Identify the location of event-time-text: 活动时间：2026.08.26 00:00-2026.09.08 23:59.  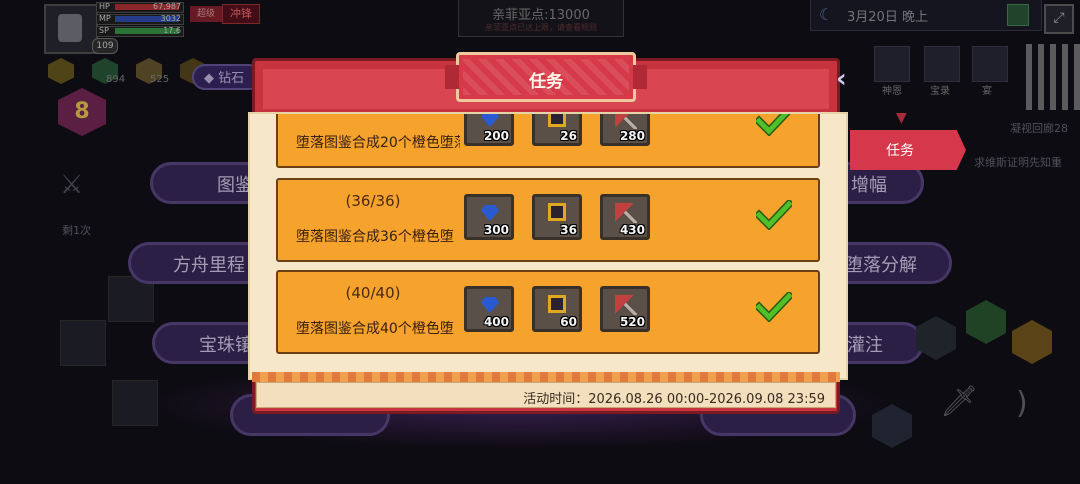
(674, 399).